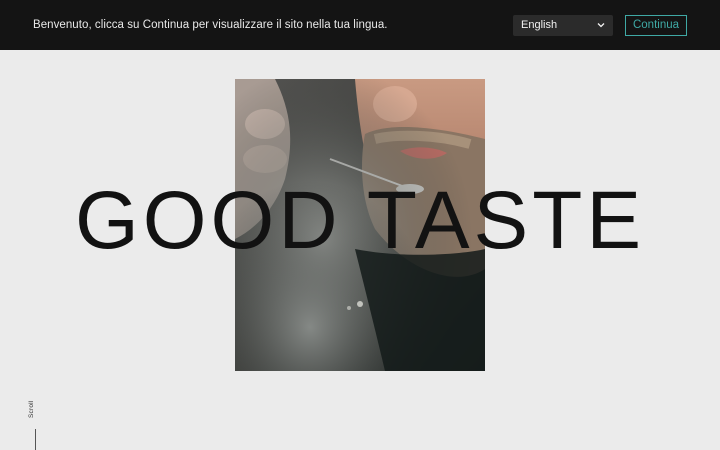 Image resolution: width=720 pixels, height=450 pixels. What do you see at coordinates (31, 409) in the screenshot?
I see `scroll-label: Scroll` at bounding box center [31, 409].